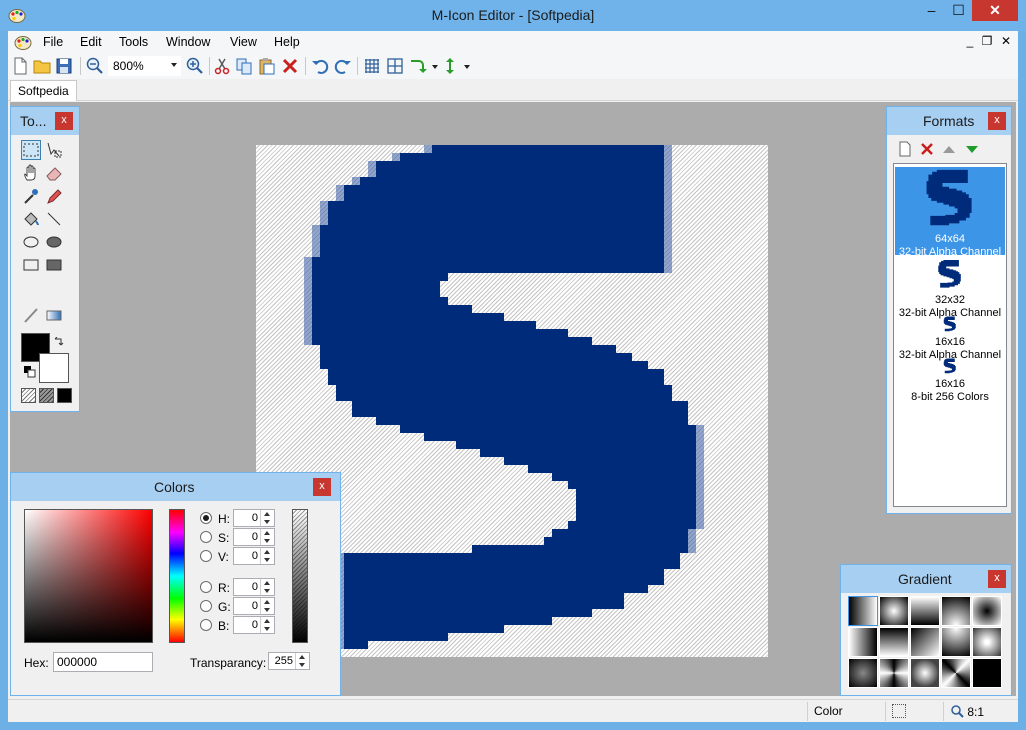 The height and width of the screenshot is (730, 1026). What do you see at coordinates (54, 219) in the screenshot?
I see `line-tool` at bounding box center [54, 219].